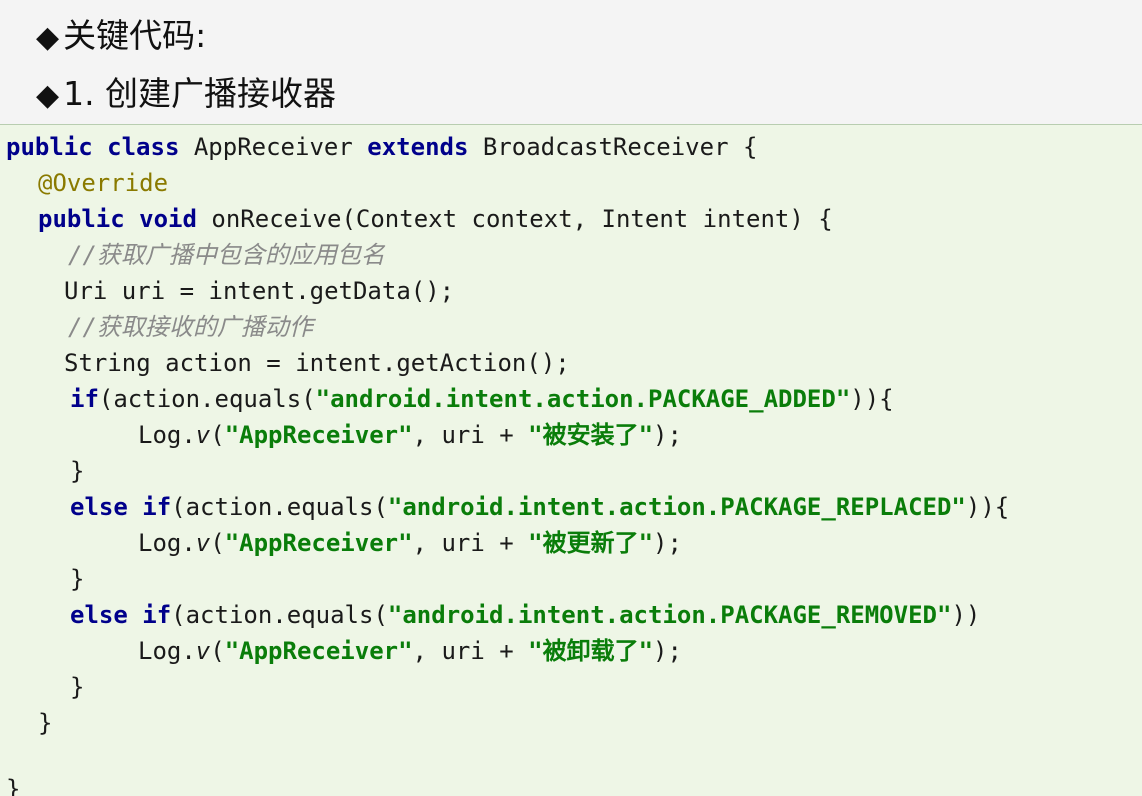 The width and height of the screenshot is (1142, 796). I want to click on code-line-16: }, so click(77, 687).